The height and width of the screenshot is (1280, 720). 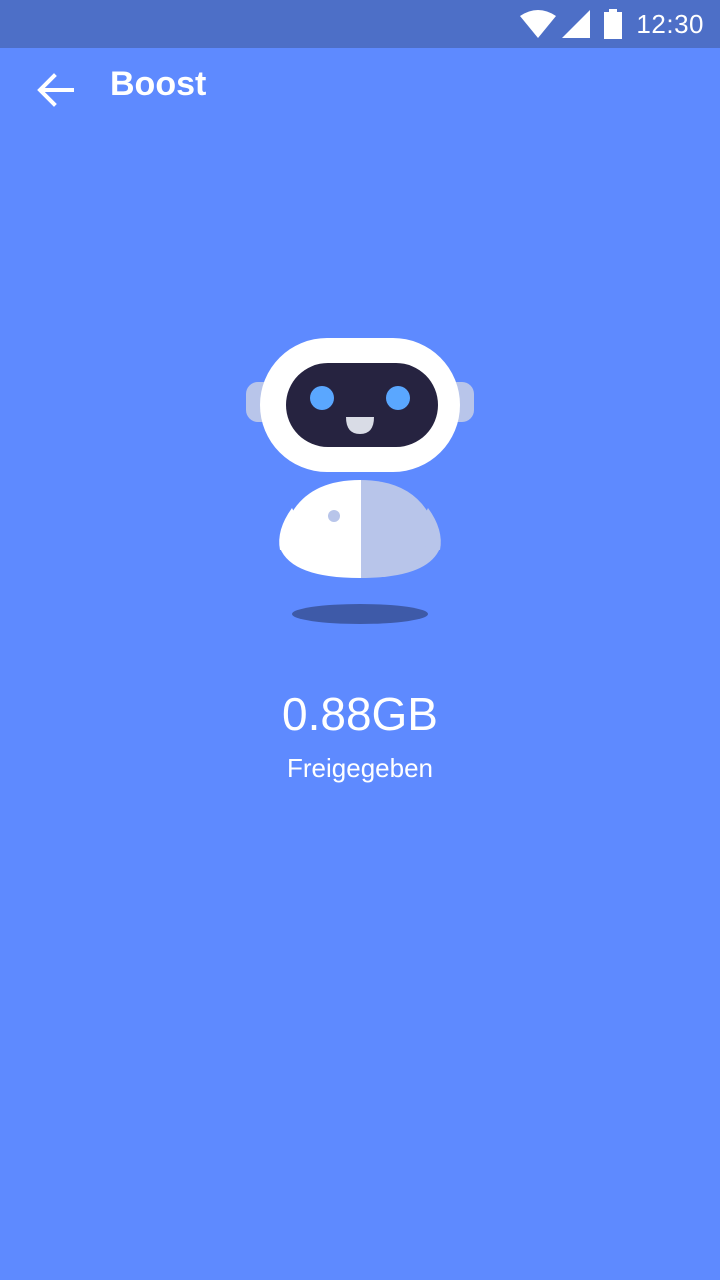 I want to click on status-icons: 12:30, so click(x=612, y=24).